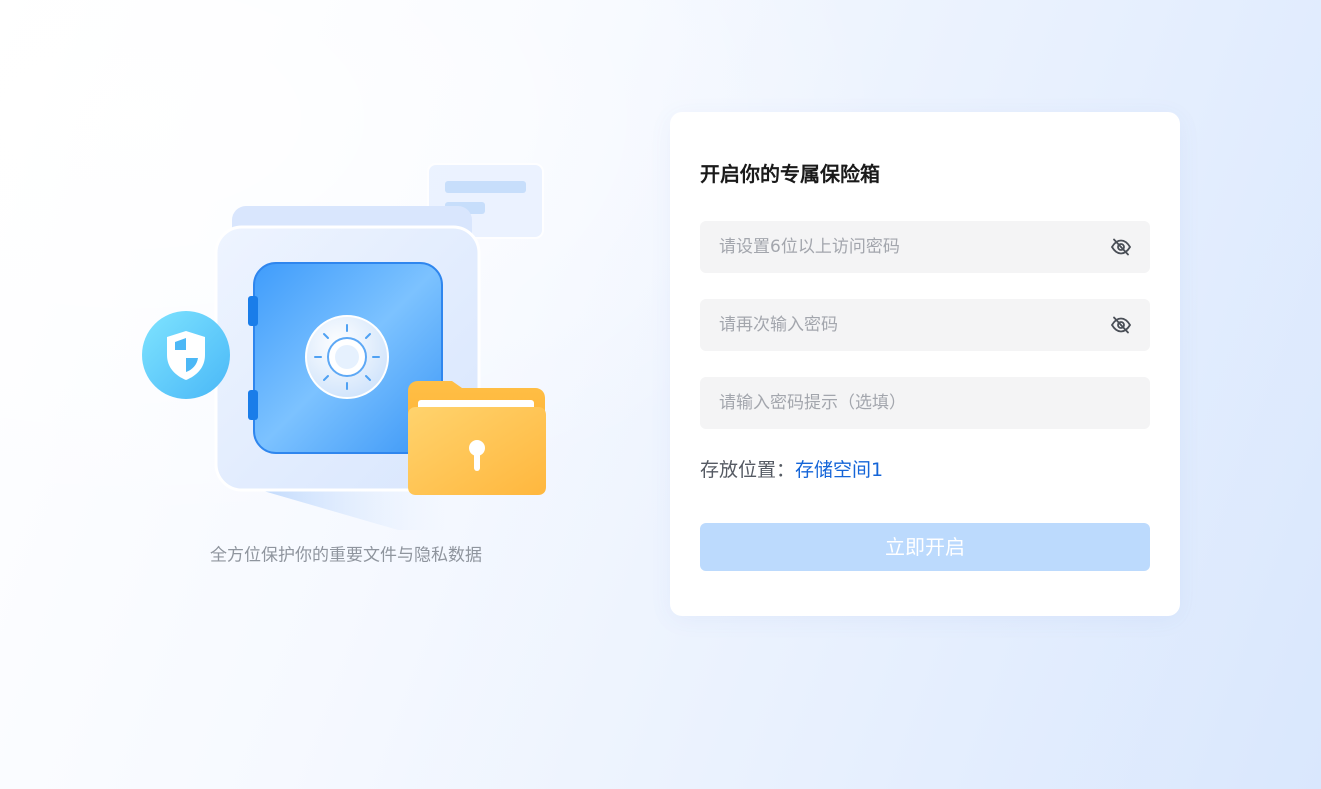 The width and height of the screenshot is (1321, 789). I want to click on card-title: 开启你的专属保险箱, so click(790, 174).